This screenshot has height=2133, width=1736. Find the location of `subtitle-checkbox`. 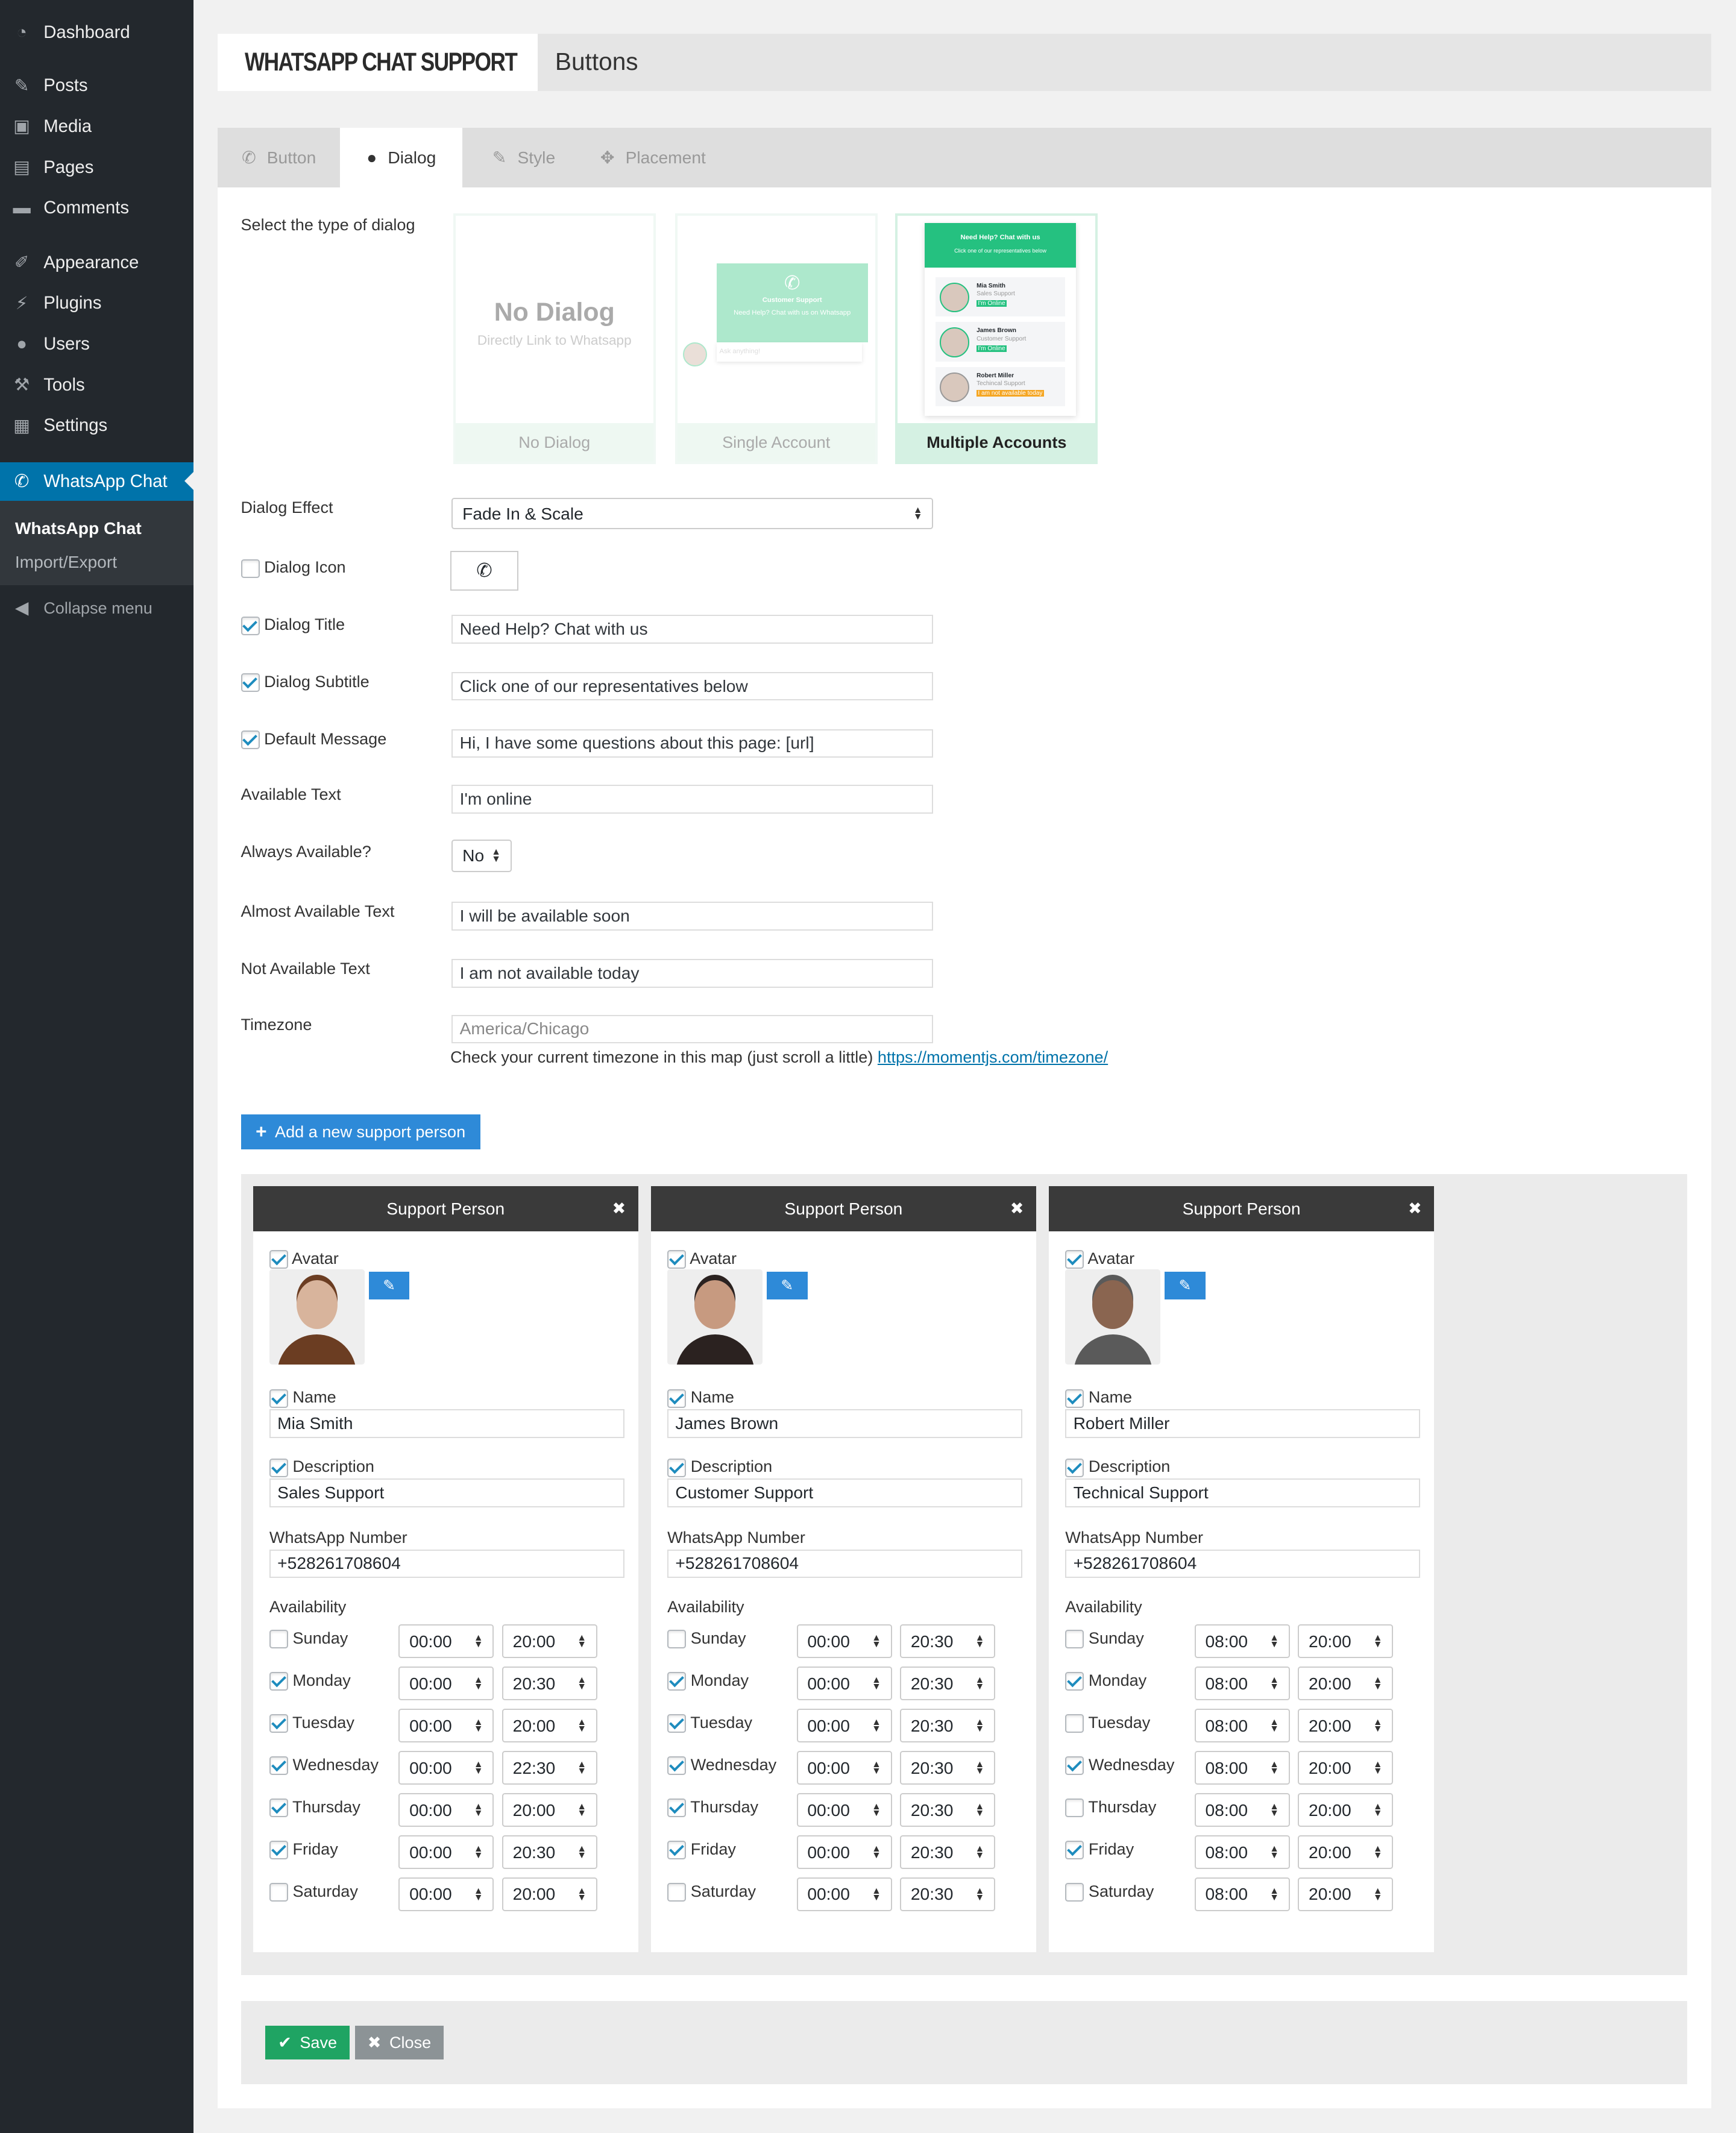

subtitle-checkbox is located at coordinates (250, 683).